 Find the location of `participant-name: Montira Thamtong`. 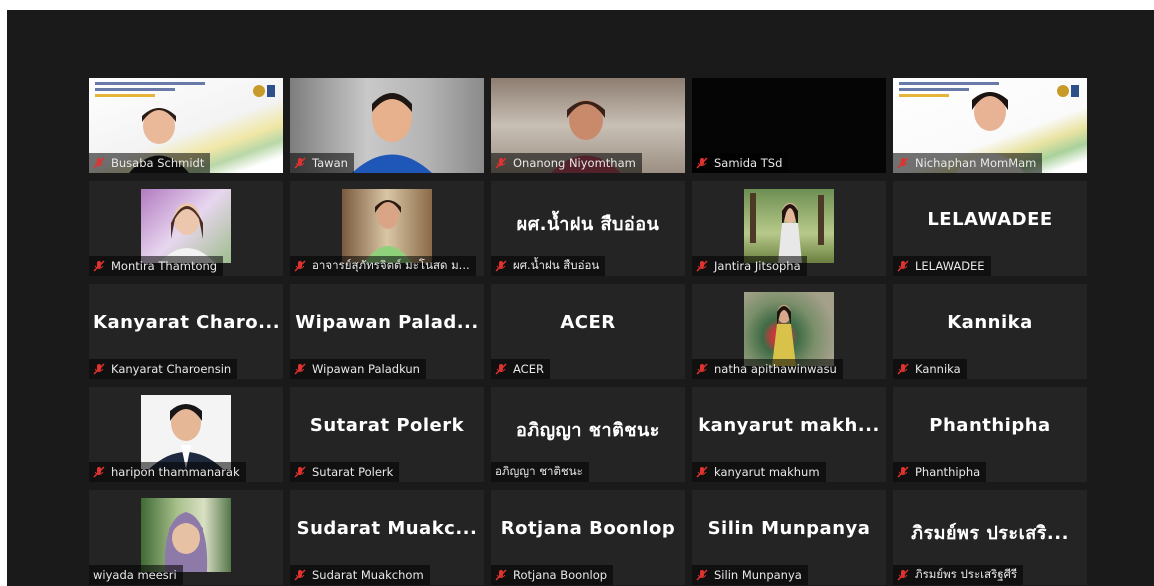

participant-name: Montira Thamtong is located at coordinates (164, 266).